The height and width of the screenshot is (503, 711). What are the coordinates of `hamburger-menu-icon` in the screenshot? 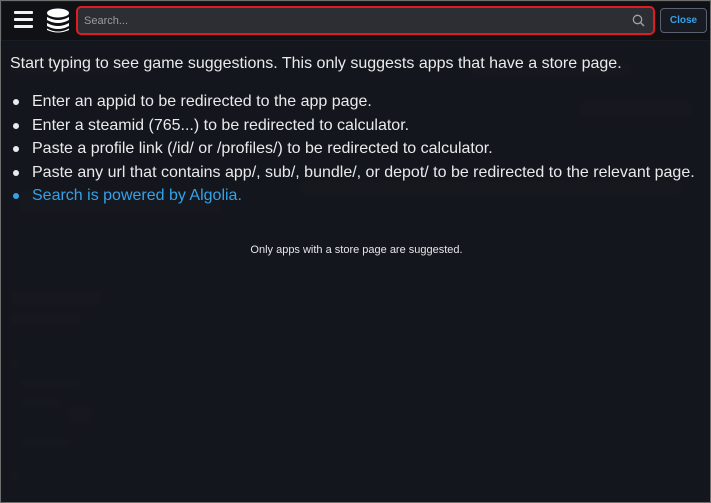 It's located at (24, 20).